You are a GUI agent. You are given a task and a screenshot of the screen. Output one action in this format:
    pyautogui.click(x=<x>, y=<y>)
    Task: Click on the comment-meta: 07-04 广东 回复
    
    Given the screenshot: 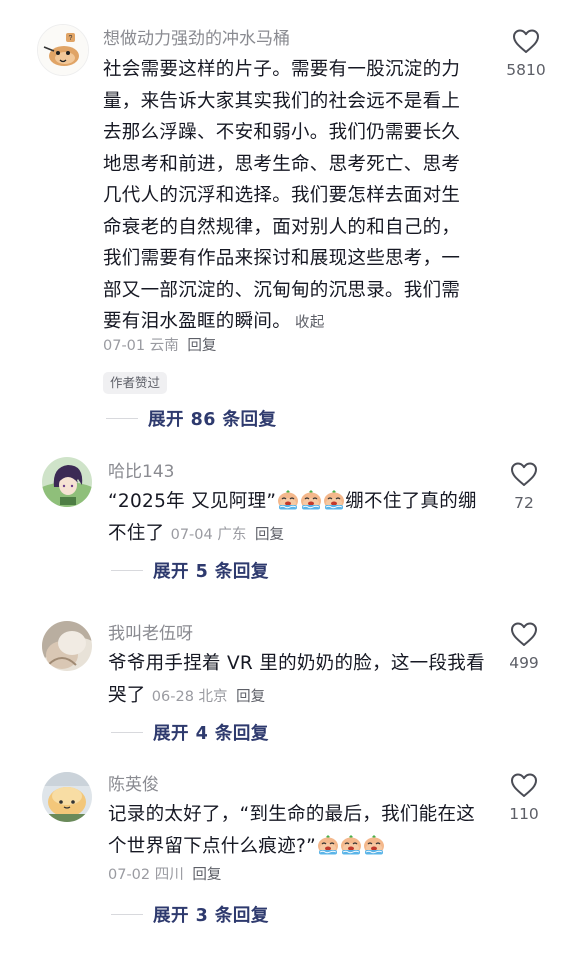 What is the action you would take?
    pyautogui.click(x=227, y=535)
    